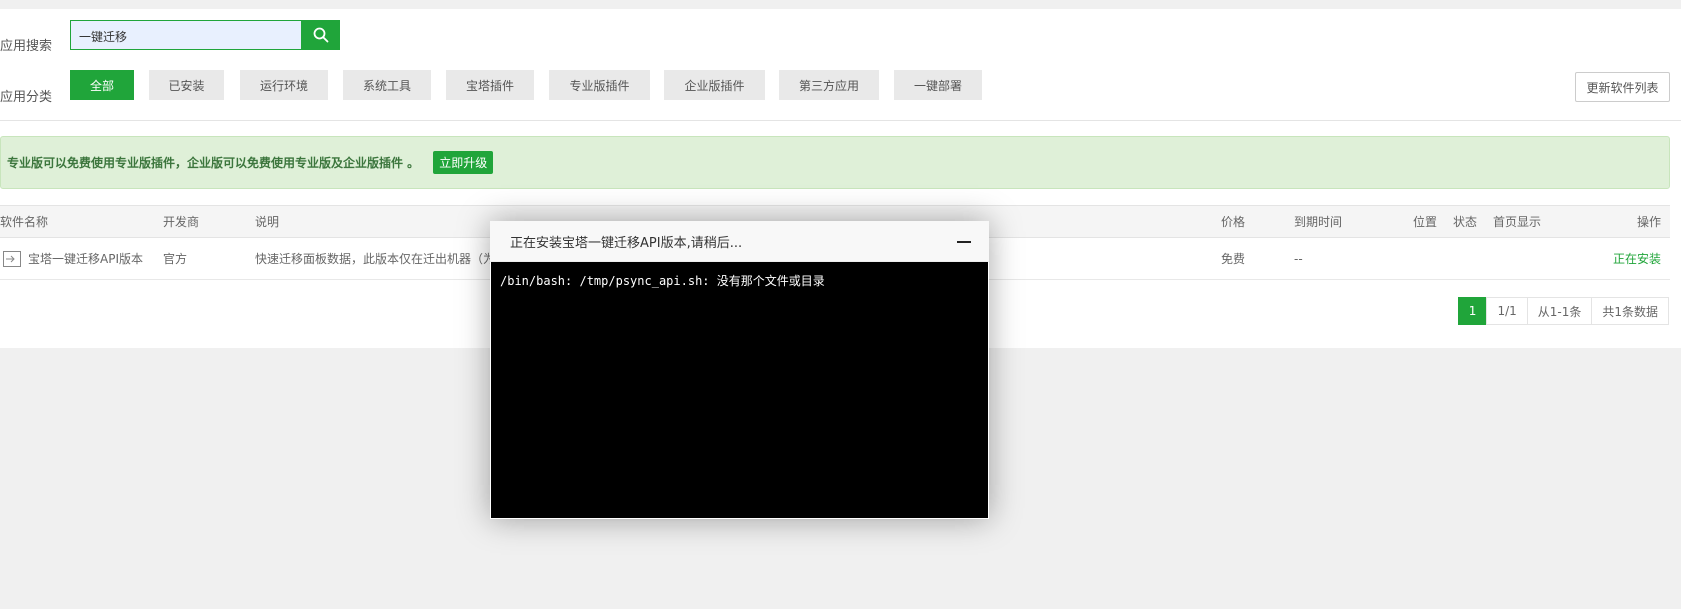 The height and width of the screenshot is (609, 1681). Describe the element at coordinates (213, 163) in the screenshot. I see `notice-text: 专业版可以免费使用专业版插件，企业版可以免费使用专业版及企业版插件 。` at that location.